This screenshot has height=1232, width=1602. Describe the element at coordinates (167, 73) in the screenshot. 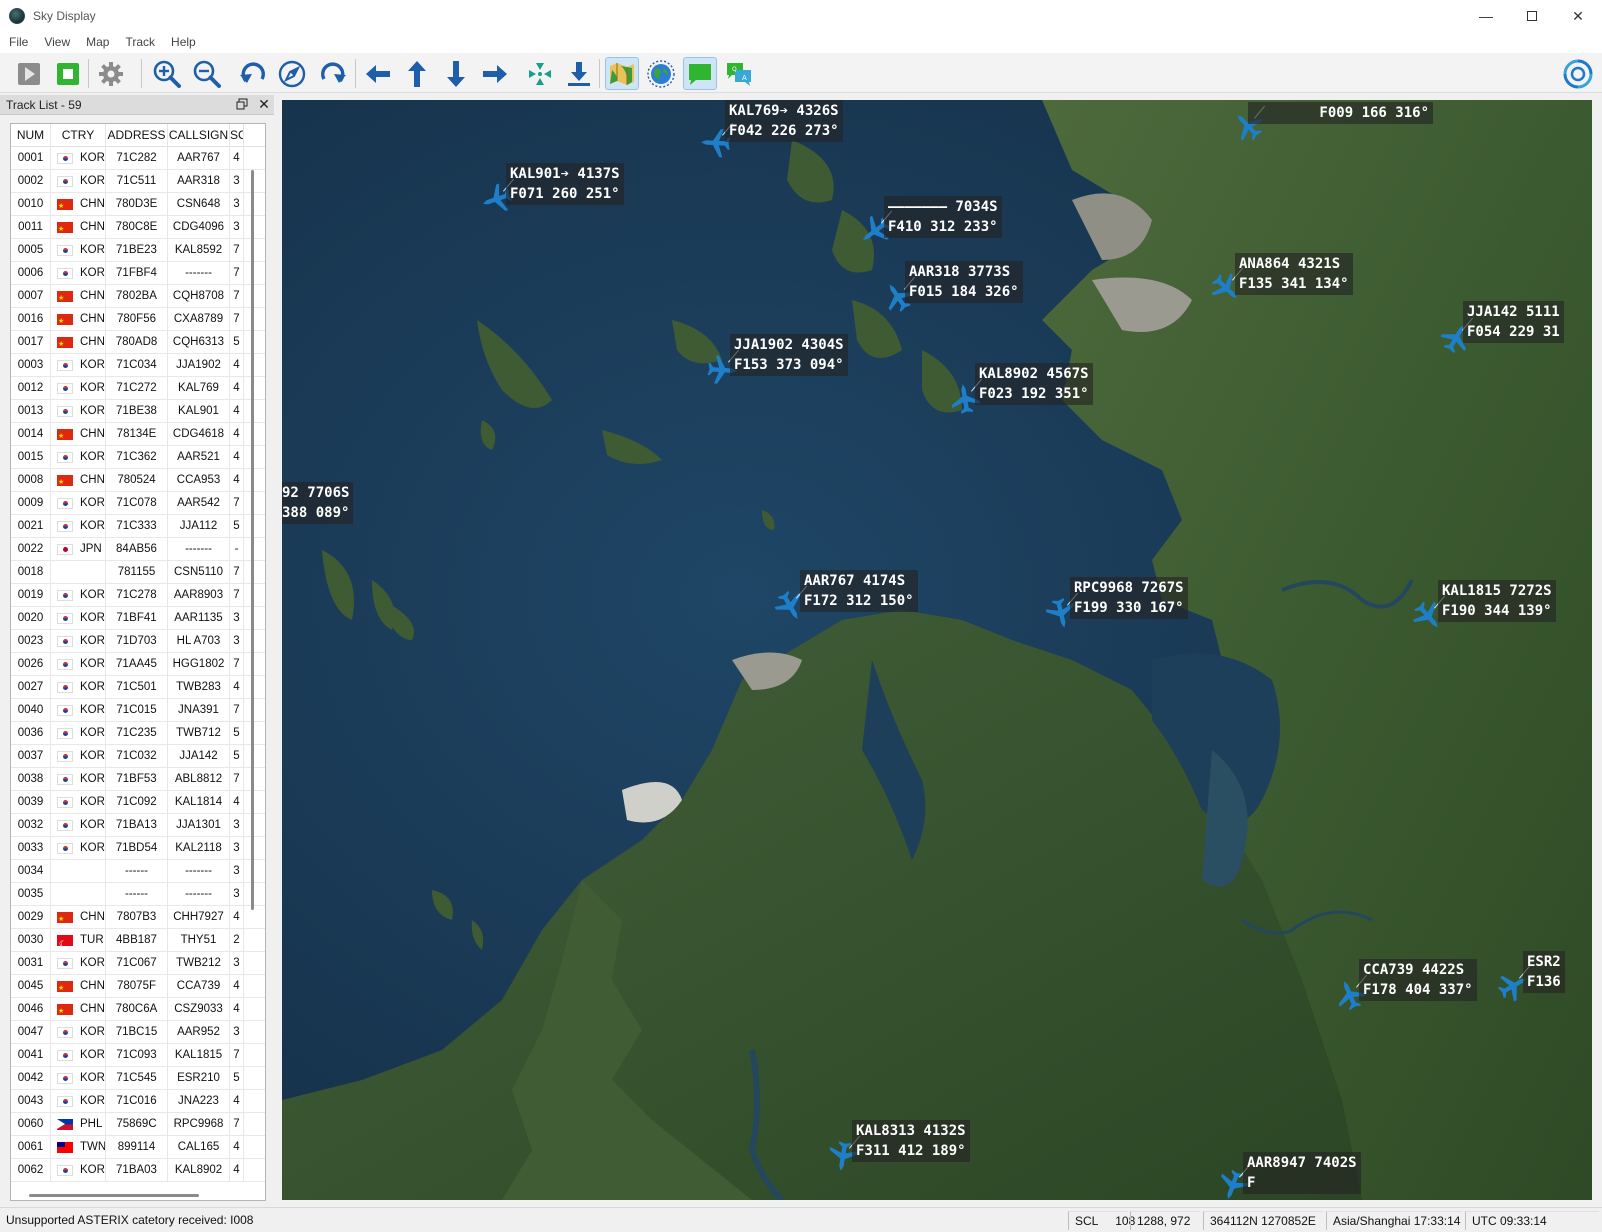

I see `zoom-in-button` at that location.